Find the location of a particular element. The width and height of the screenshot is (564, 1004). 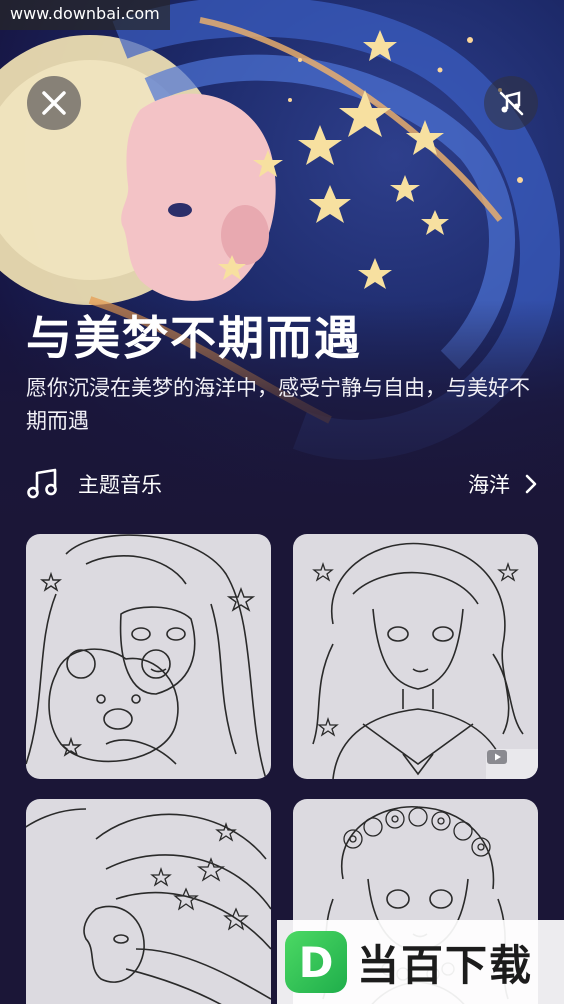

theme-music-row: 主题音乐 海洋 is located at coordinates (282, 484).